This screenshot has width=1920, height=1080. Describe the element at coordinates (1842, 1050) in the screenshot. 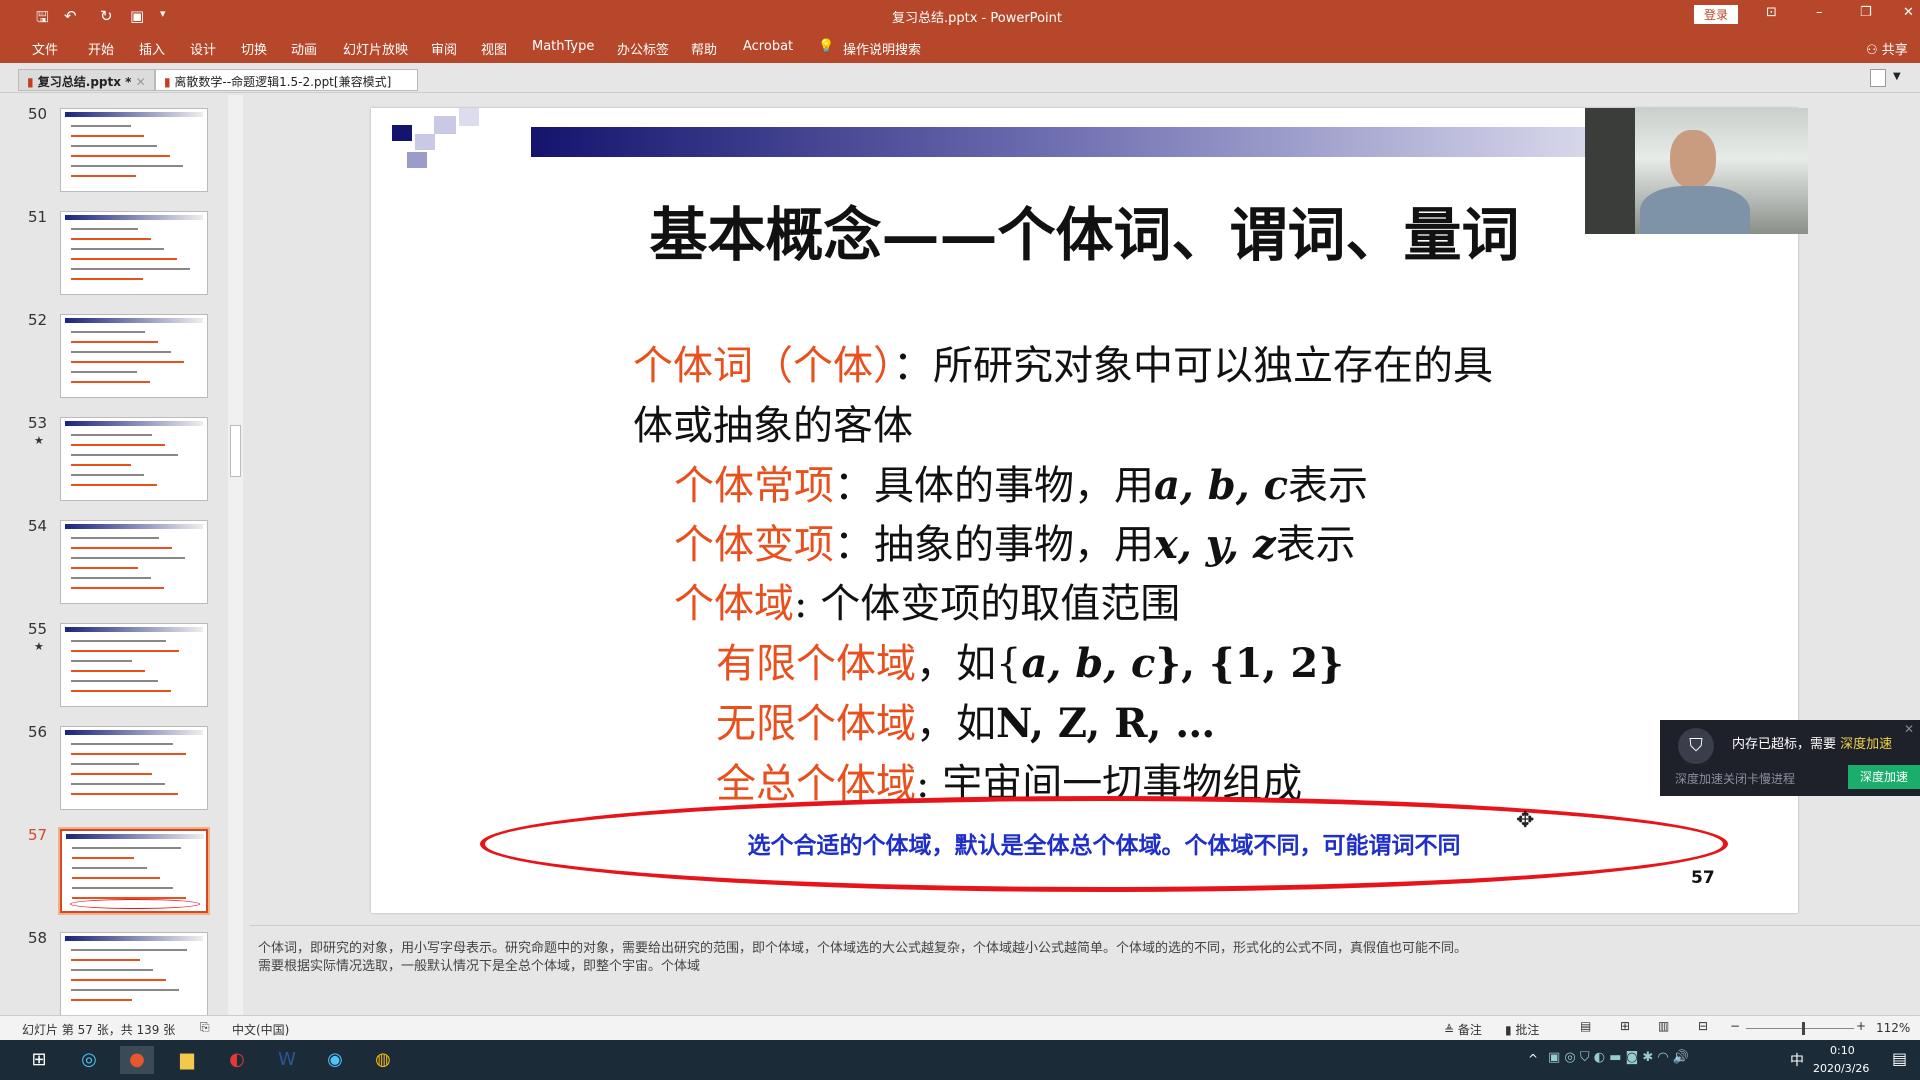

I see `clock-time: 0:10` at that location.